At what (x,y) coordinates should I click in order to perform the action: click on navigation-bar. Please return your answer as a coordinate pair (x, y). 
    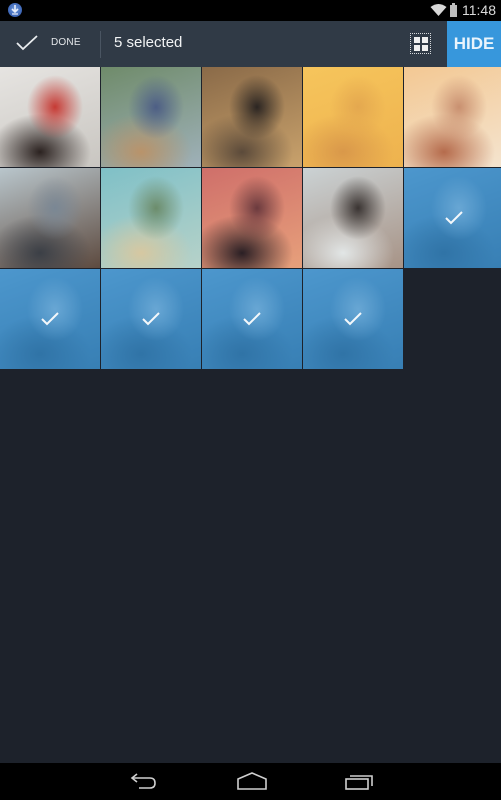
    Looking at the image, I should click on (250, 781).